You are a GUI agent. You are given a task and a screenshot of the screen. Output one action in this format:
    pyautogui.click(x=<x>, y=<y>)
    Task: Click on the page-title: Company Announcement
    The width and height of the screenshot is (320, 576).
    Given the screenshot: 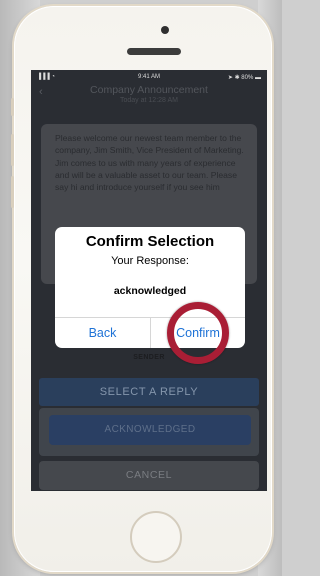 What is the action you would take?
    pyautogui.click(x=149, y=90)
    